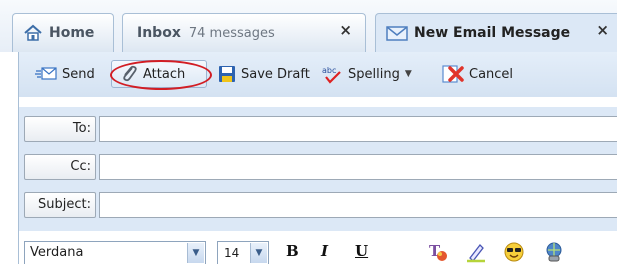 The height and width of the screenshot is (264, 617). What do you see at coordinates (159, 33) in the screenshot?
I see `tab-inbox-label: Inbox` at bounding box center [159, 33].